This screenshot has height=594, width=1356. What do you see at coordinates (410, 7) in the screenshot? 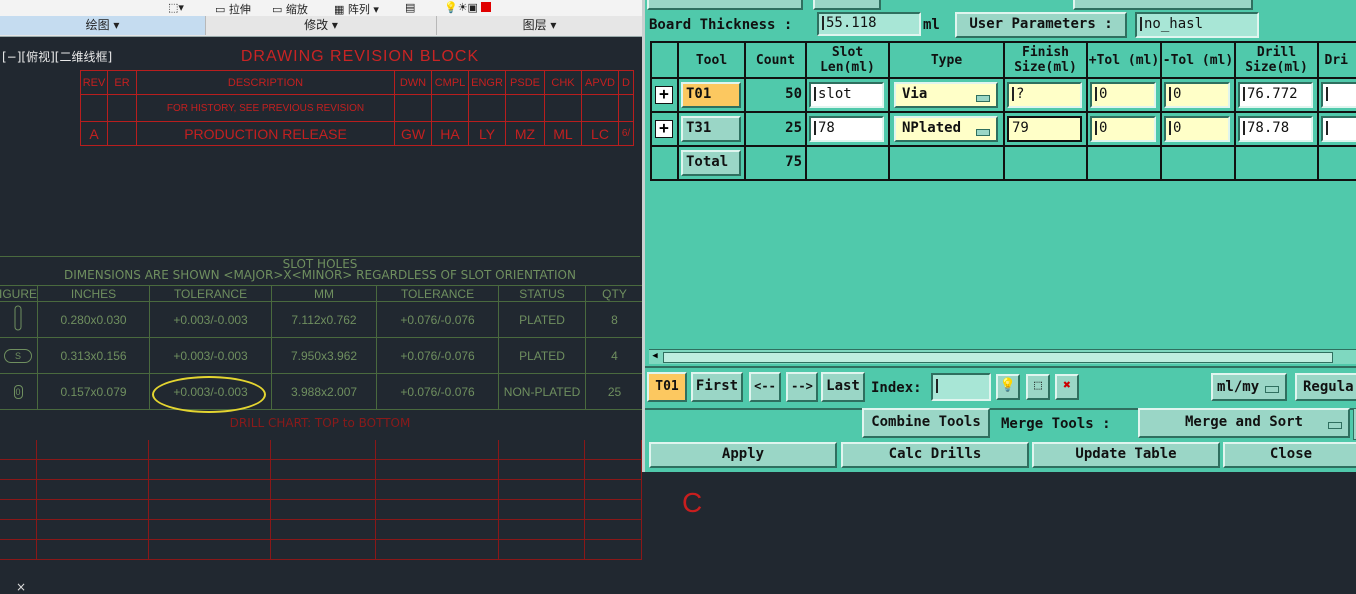
I see `layer-props-icon: ▤` at bounding box center [410, 7].